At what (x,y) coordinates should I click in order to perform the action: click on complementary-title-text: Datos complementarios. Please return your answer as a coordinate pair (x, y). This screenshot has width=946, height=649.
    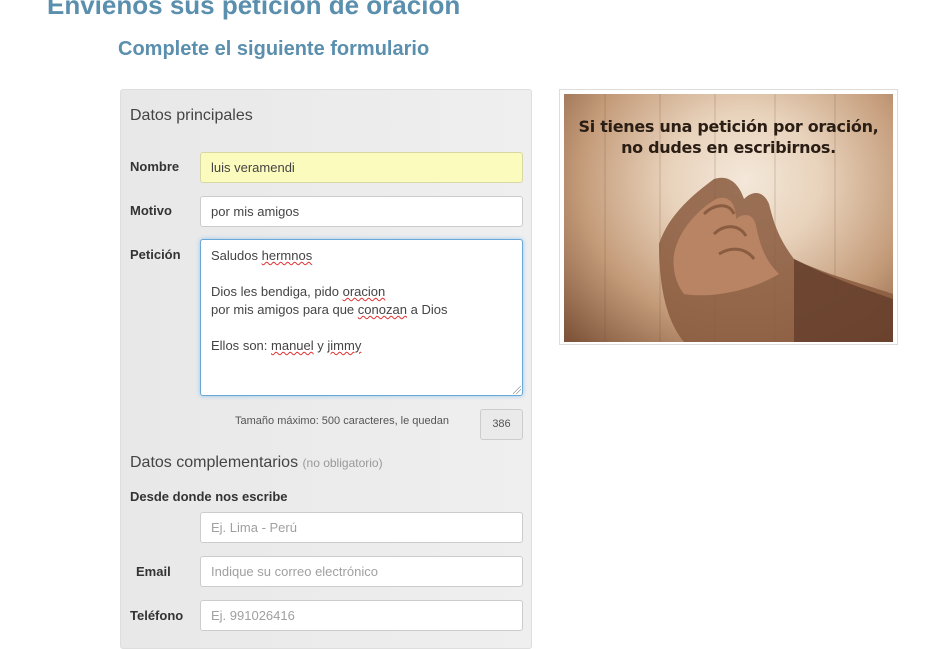
    Looking at the image, I should click on (214, 462).